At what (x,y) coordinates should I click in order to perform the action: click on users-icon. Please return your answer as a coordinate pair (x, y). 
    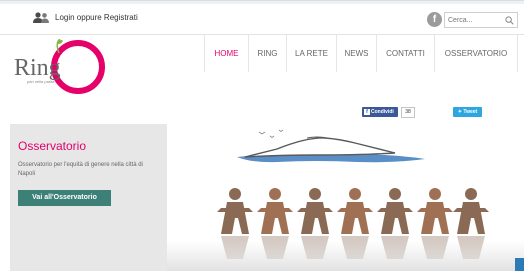
    Looking at the image, I should click on (41, 17).